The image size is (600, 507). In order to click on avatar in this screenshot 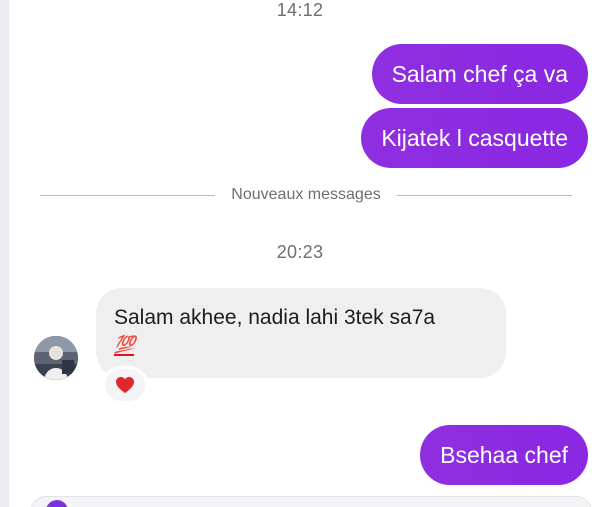, I will do `click(56, 358)`.